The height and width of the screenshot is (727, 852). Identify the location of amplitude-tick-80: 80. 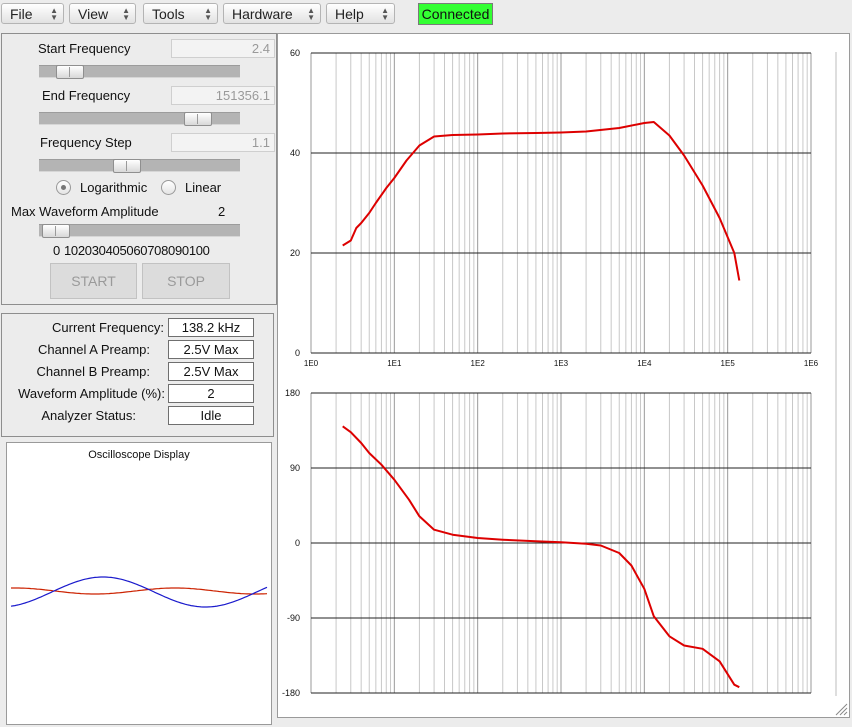
(168, 250).